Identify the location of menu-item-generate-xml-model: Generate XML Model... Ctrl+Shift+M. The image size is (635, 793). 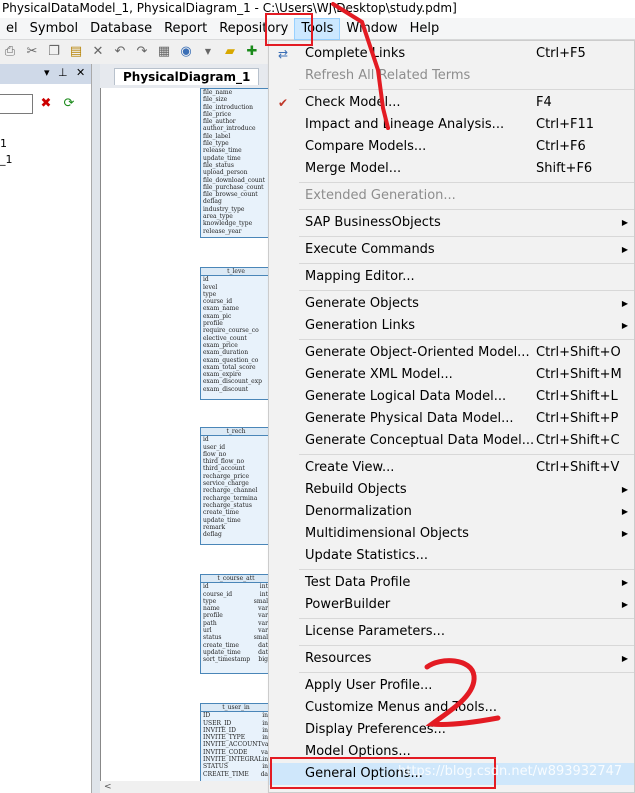
(451, 375).